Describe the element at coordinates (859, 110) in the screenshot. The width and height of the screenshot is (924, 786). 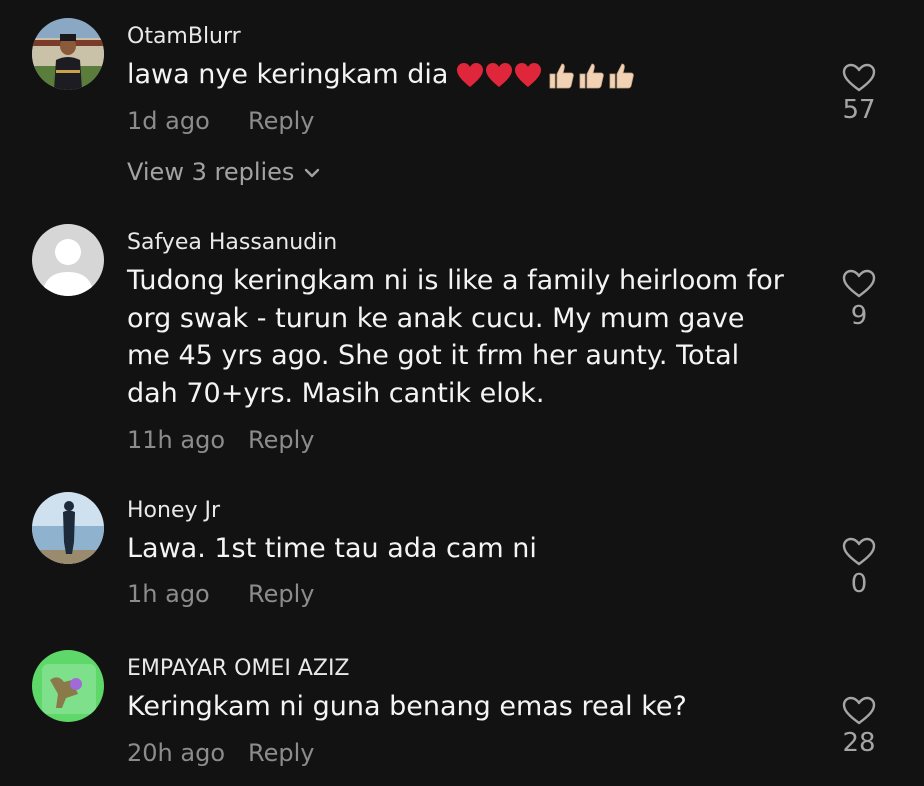
I see `like-count: 57` at that location.